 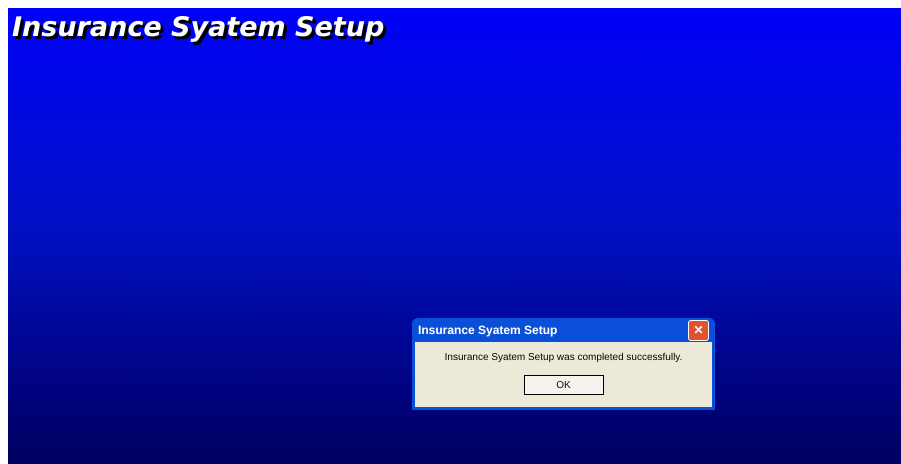 I want to click on dialog-message: Insurance Syatem Setup was completed successfully., so click(x=563, y=358).